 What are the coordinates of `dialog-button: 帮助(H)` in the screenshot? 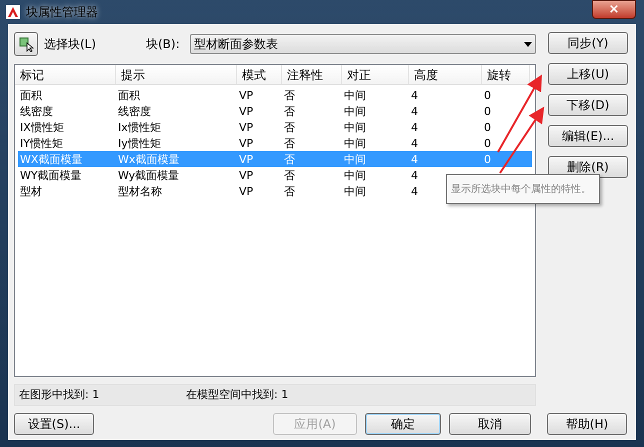 It's located at (587, 424).